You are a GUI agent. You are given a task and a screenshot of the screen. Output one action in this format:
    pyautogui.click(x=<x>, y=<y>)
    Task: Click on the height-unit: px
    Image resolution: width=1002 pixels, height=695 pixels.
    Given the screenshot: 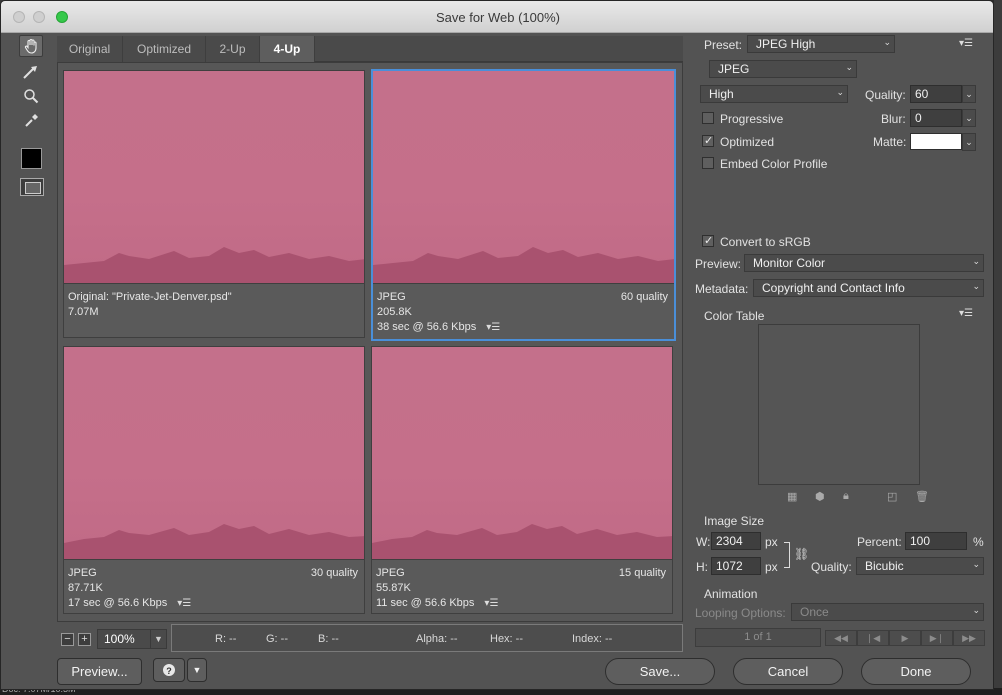 What is the action you would take?
    pyautogui.click(x=771, y=567)
    